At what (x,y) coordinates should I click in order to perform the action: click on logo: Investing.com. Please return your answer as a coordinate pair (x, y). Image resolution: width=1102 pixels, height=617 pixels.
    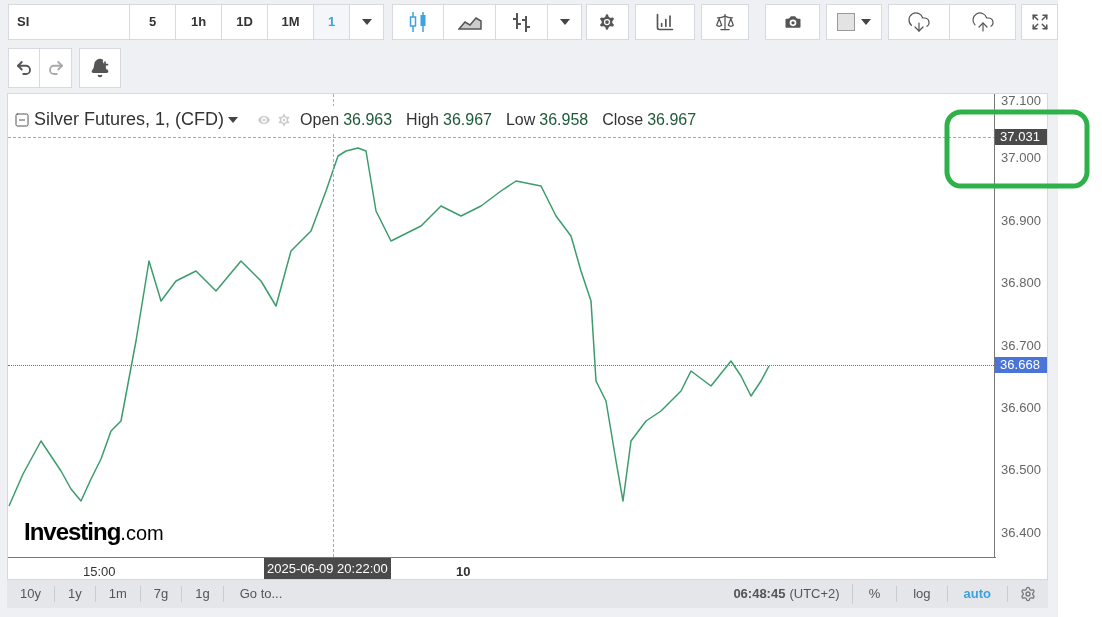
    Looking at the image, I should click on (94, 532).